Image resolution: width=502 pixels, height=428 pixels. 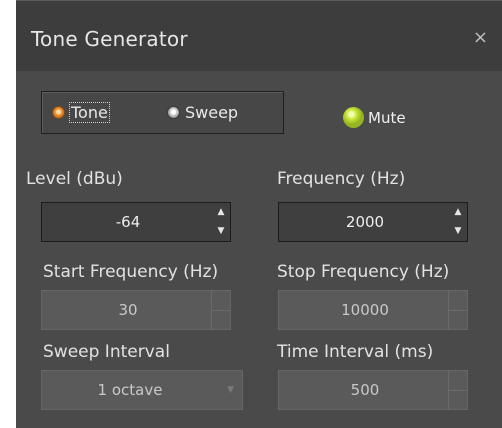 What do you see at coordinates (130, 390) in the screenshot?
I see `sweep-interval-value: 1 octave` at bounding box center [130, 390].